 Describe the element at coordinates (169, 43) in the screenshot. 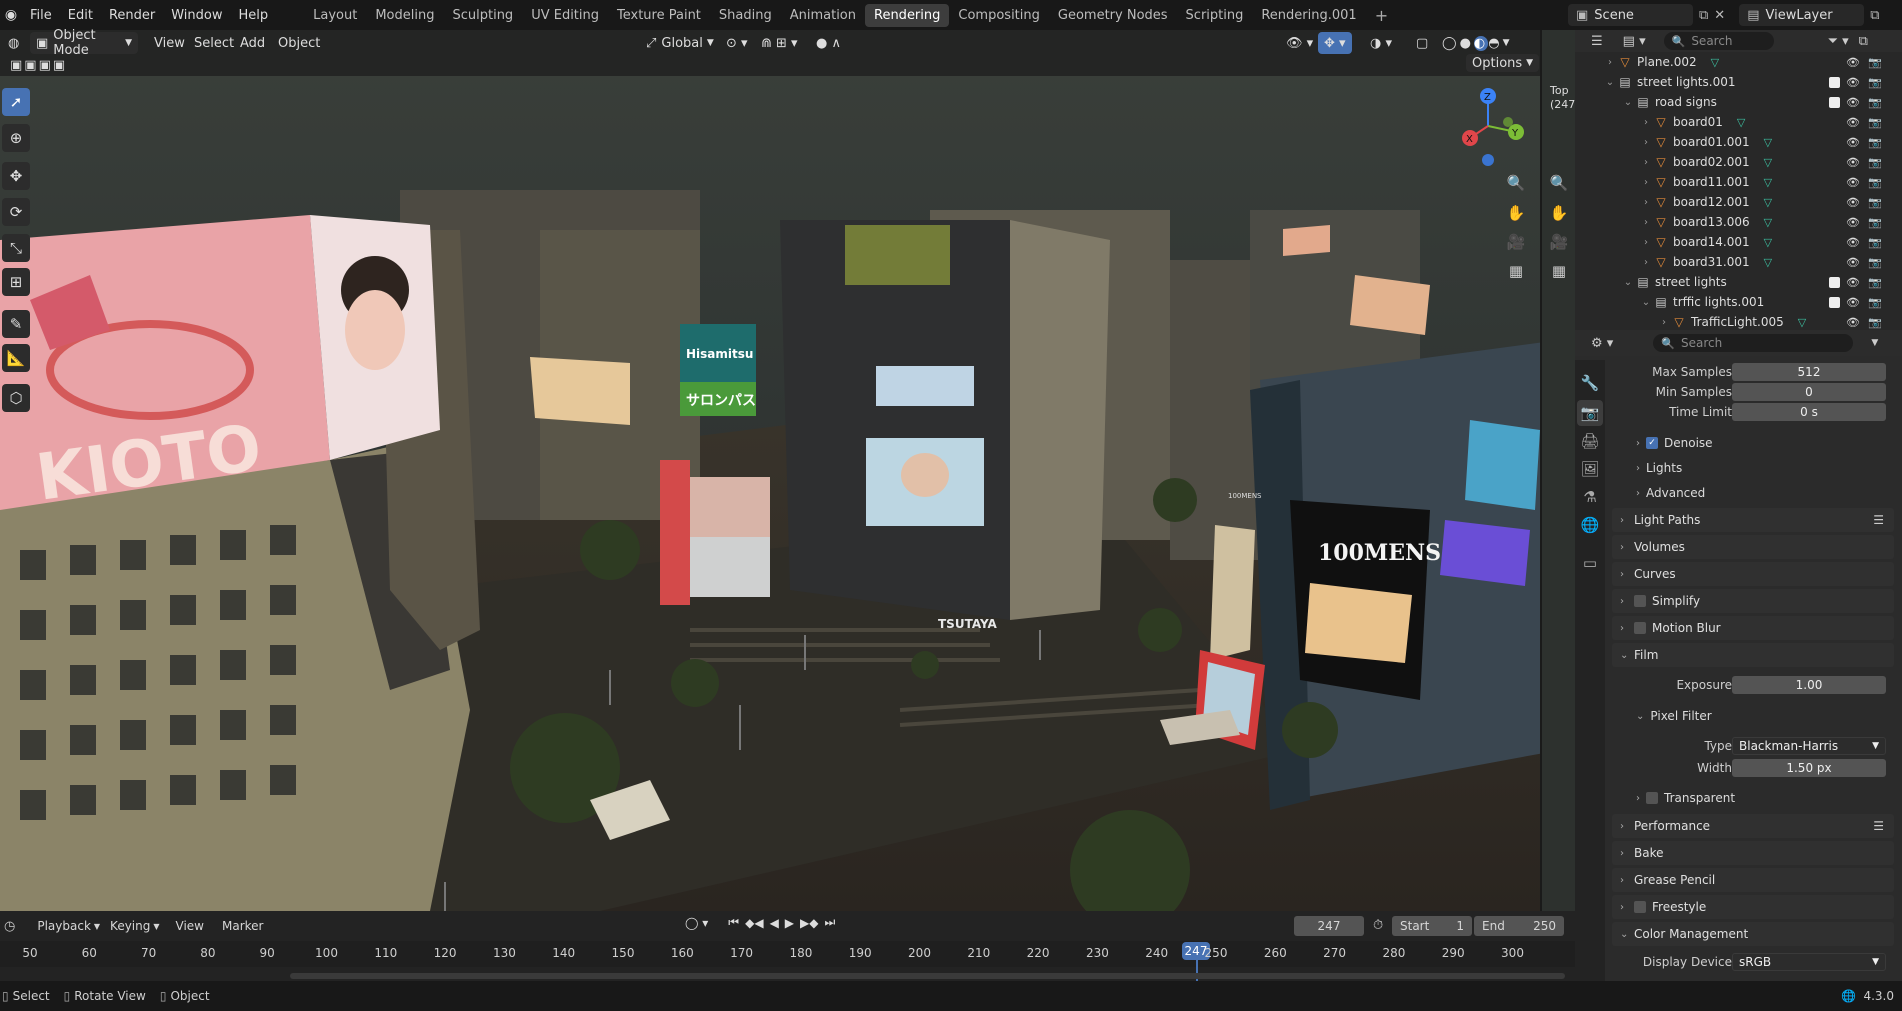

I see `viewport-menu-view: View` at that location.